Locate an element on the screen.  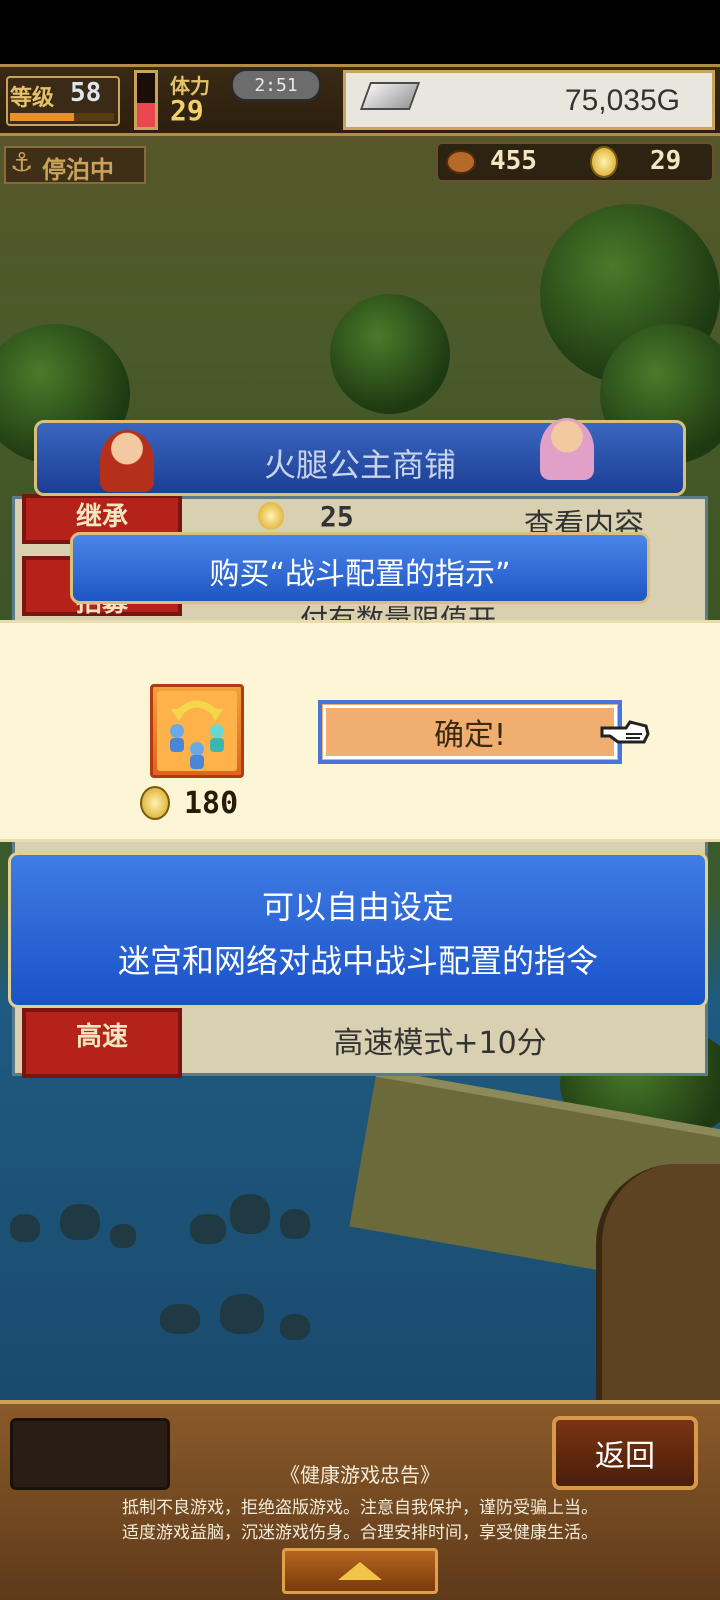
item-description-box is located at coordinates (358, 930).